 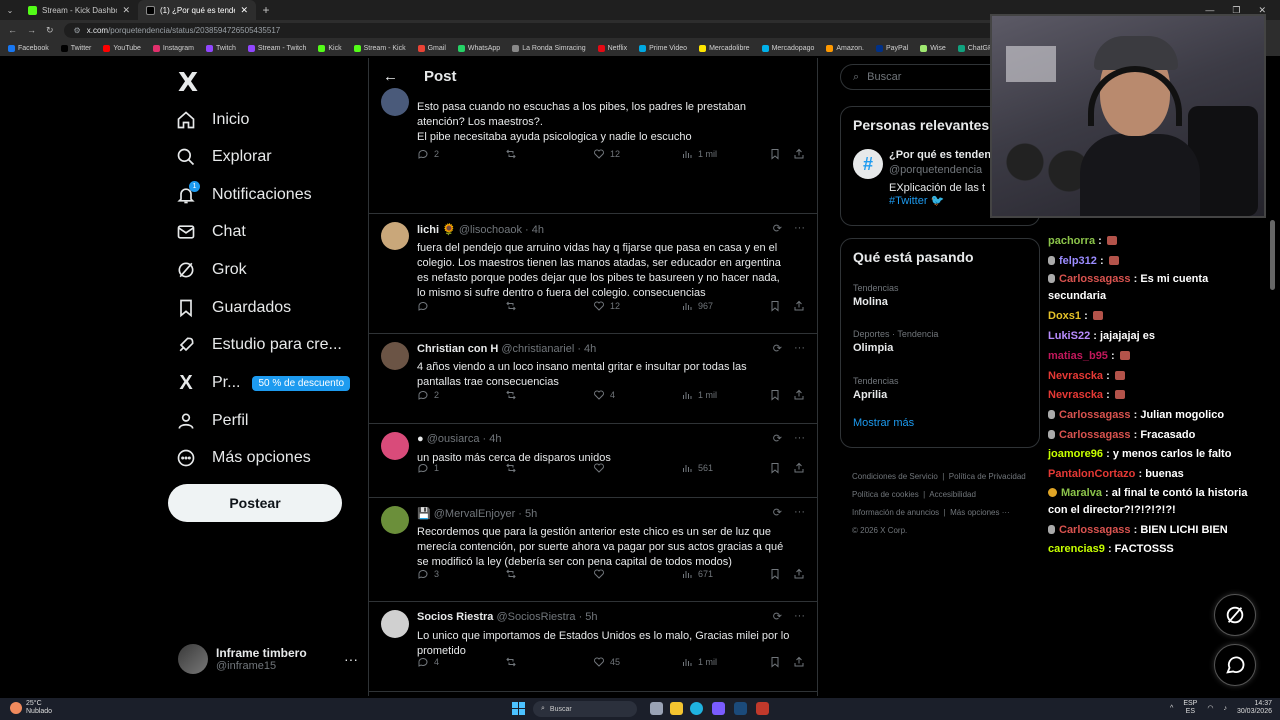 What do you see at coordinates (697, 306) in the screenshot?
I see `views-button: 967` at bounding box center [697, 306].